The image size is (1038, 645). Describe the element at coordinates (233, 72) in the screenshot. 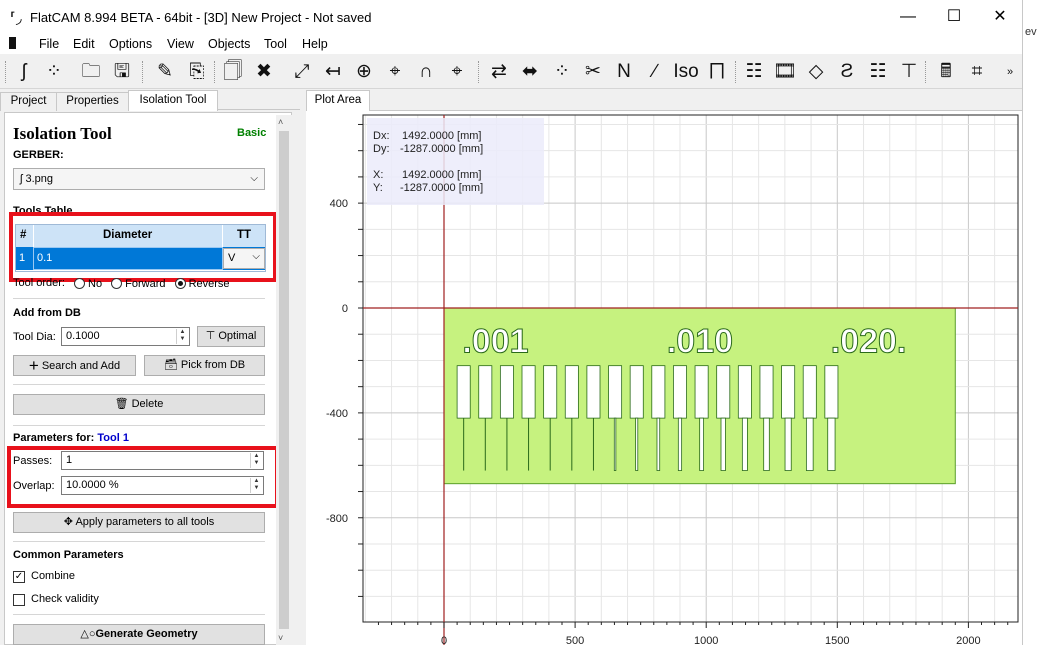

I see `new-page-icon: 🗍` at that location.